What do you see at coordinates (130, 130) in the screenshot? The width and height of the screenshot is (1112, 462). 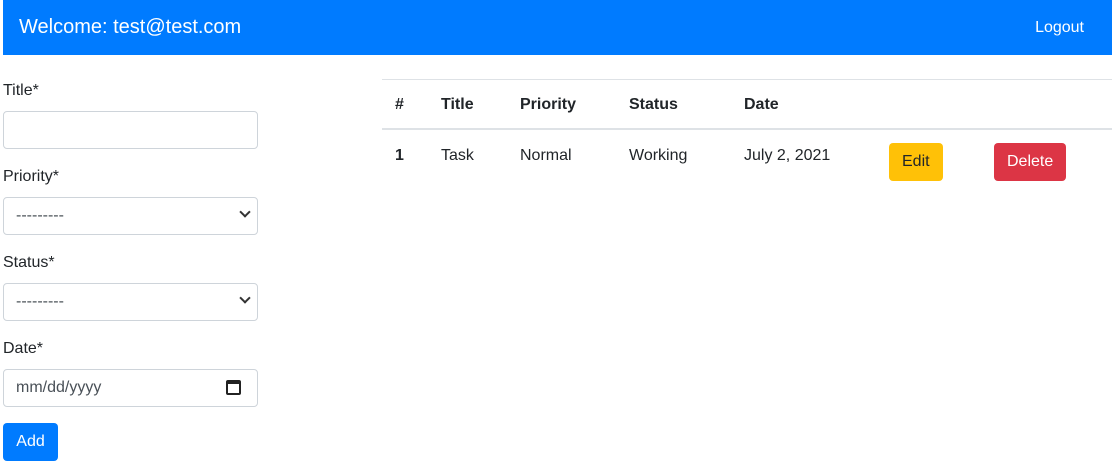 I see `title-input` at bounding box center [130, 130].